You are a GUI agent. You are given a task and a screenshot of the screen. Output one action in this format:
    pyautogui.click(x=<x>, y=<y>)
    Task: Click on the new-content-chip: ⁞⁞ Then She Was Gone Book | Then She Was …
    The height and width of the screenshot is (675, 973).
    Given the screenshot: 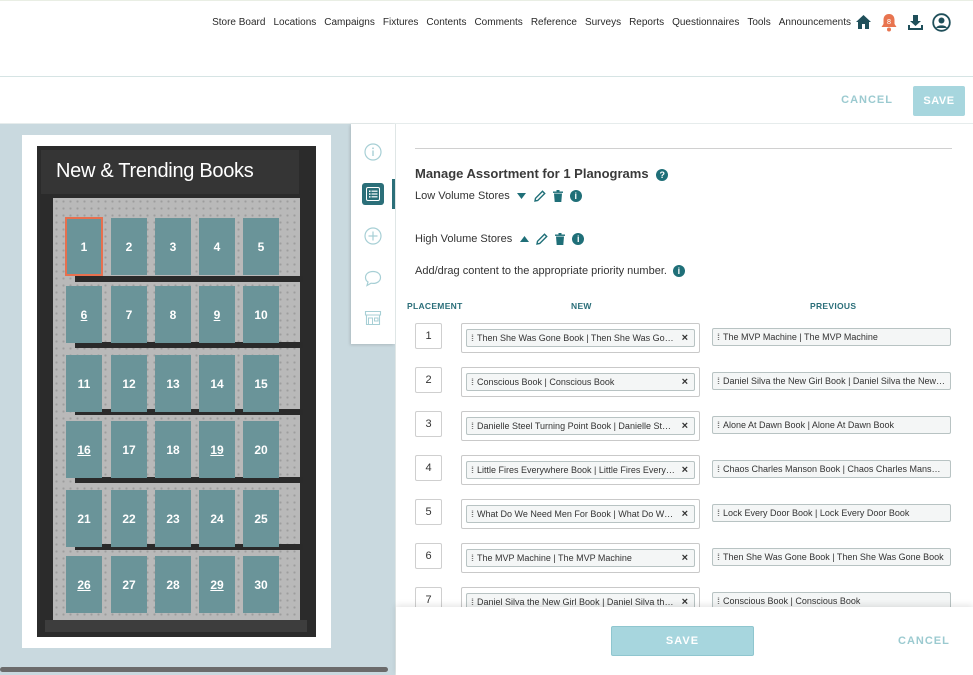 What is the action you would take?
    pyautogui.click(x=580, y=338)
    